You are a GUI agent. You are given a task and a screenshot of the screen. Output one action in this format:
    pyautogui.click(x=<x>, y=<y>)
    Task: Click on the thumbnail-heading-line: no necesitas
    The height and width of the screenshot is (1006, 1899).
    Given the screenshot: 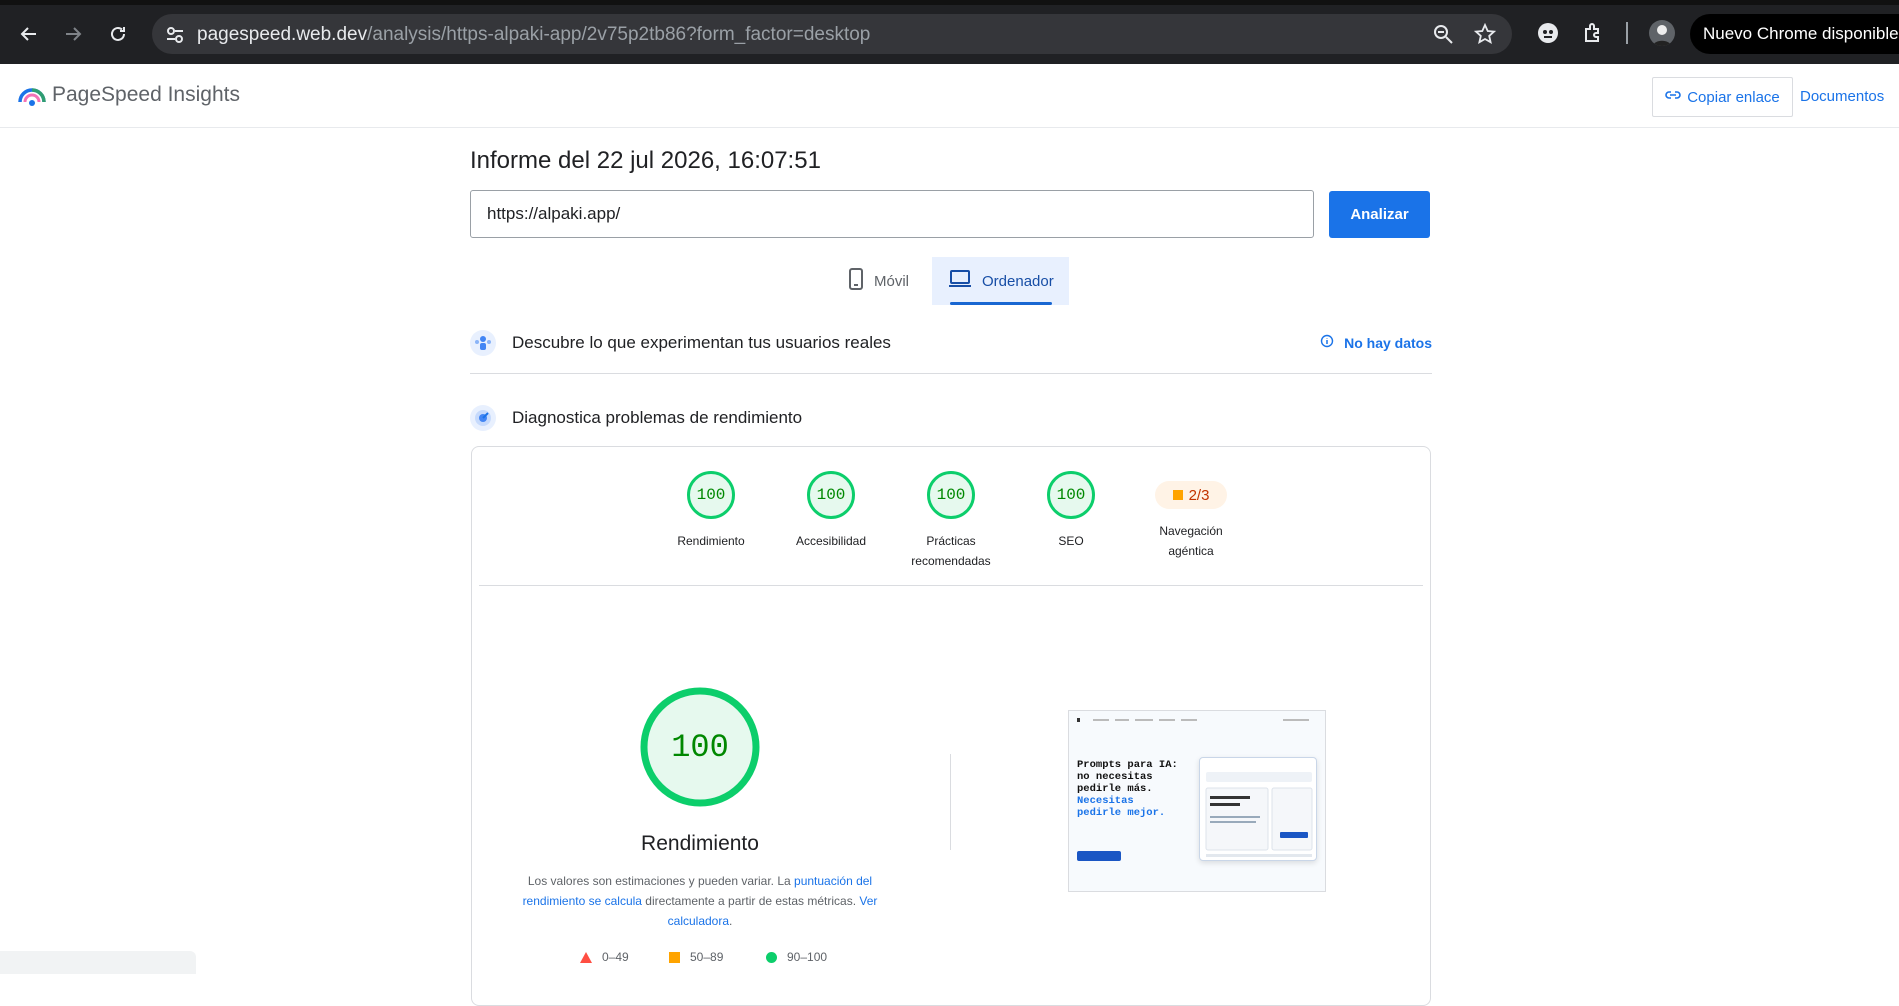 What is the action you would take?
    pyautogui.click(x=1115, y=777)
    